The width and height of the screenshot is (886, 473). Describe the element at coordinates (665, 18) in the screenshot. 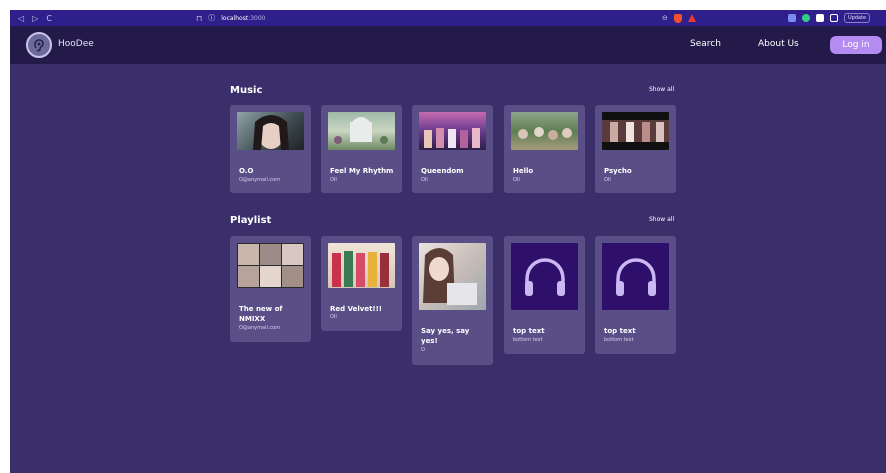

I see `zoom-icon: ⊖` at that location.